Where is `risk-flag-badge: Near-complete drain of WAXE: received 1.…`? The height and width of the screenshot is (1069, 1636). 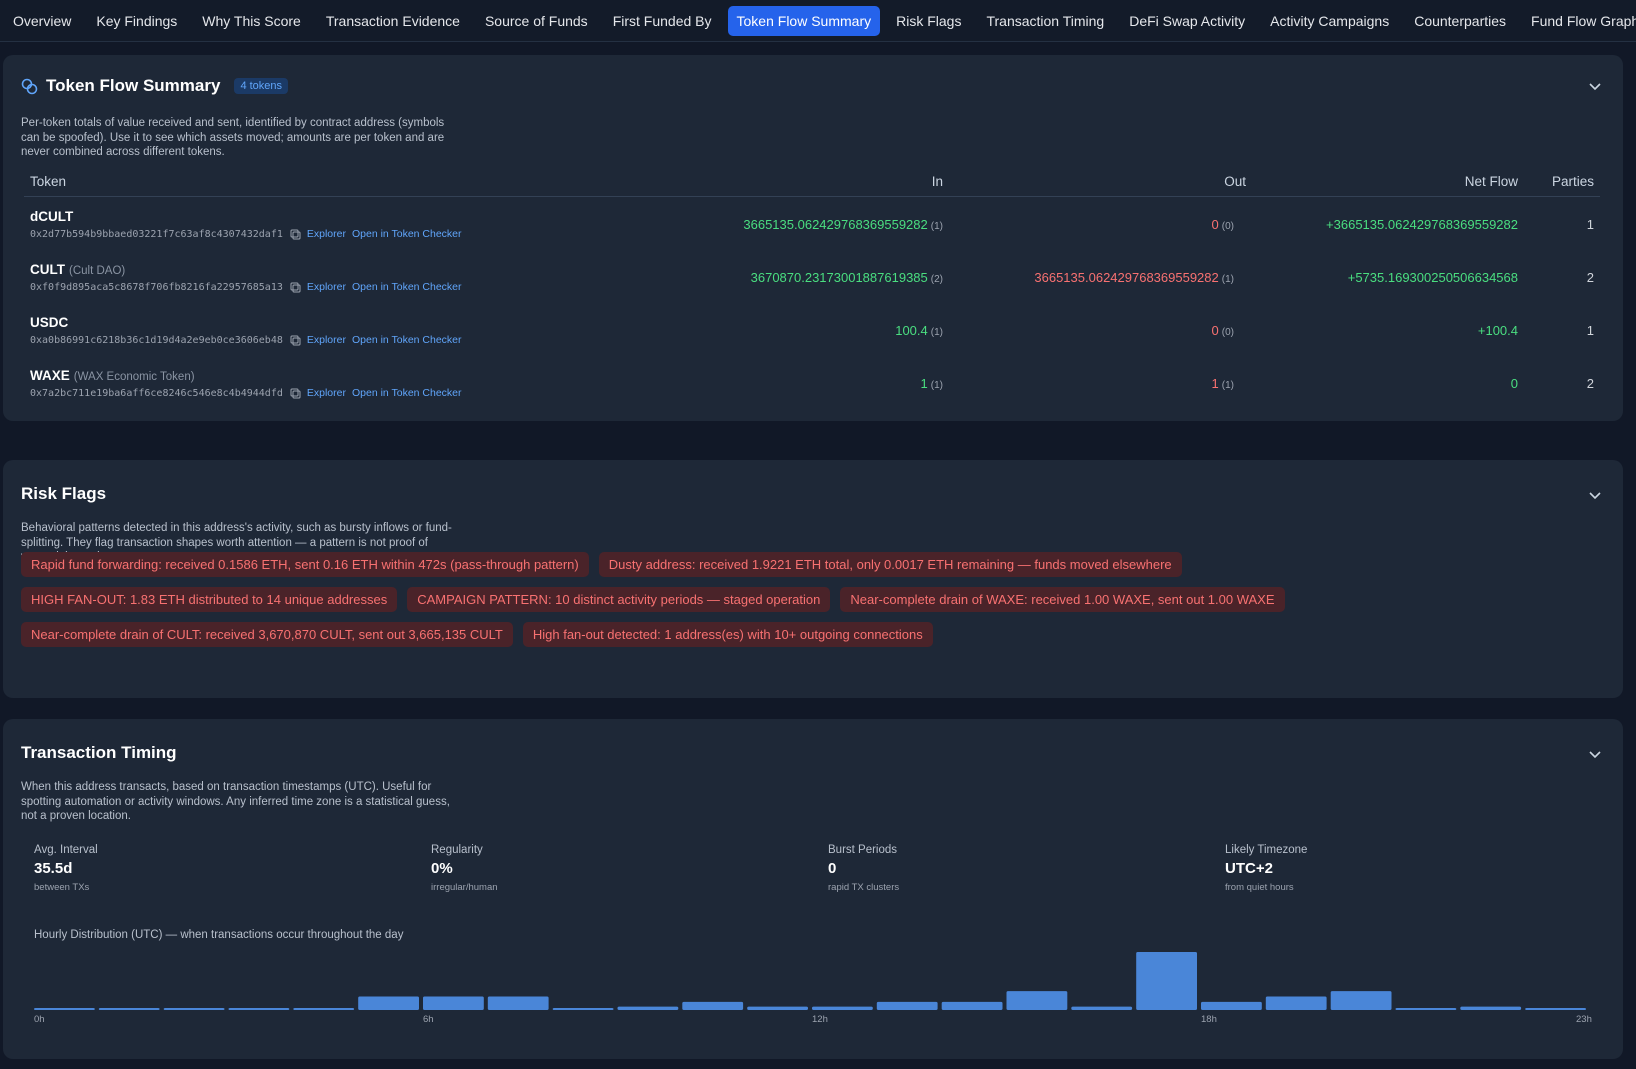 risk-flag-badge: Near-complete drain of WAXE: received 1.… is located at coordinates (1062, 599).